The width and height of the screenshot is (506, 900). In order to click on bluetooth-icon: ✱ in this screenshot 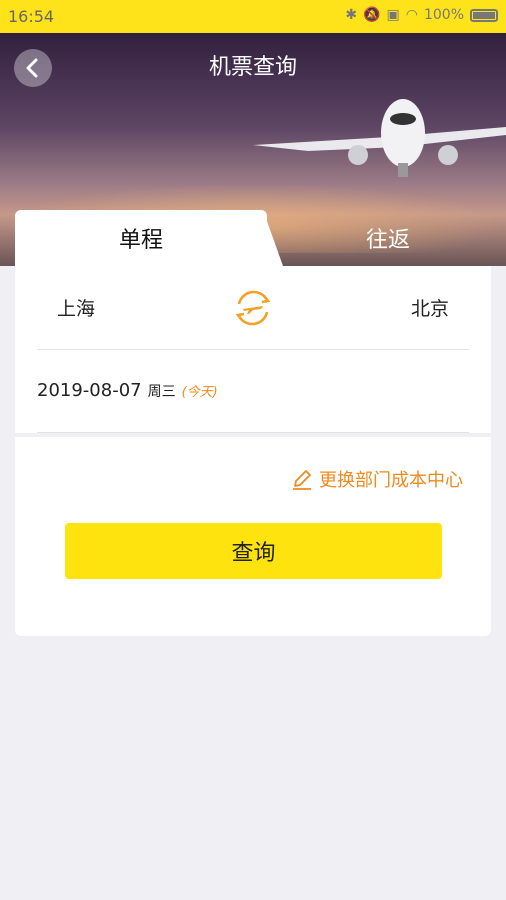, I will do `click(351, 15)`.